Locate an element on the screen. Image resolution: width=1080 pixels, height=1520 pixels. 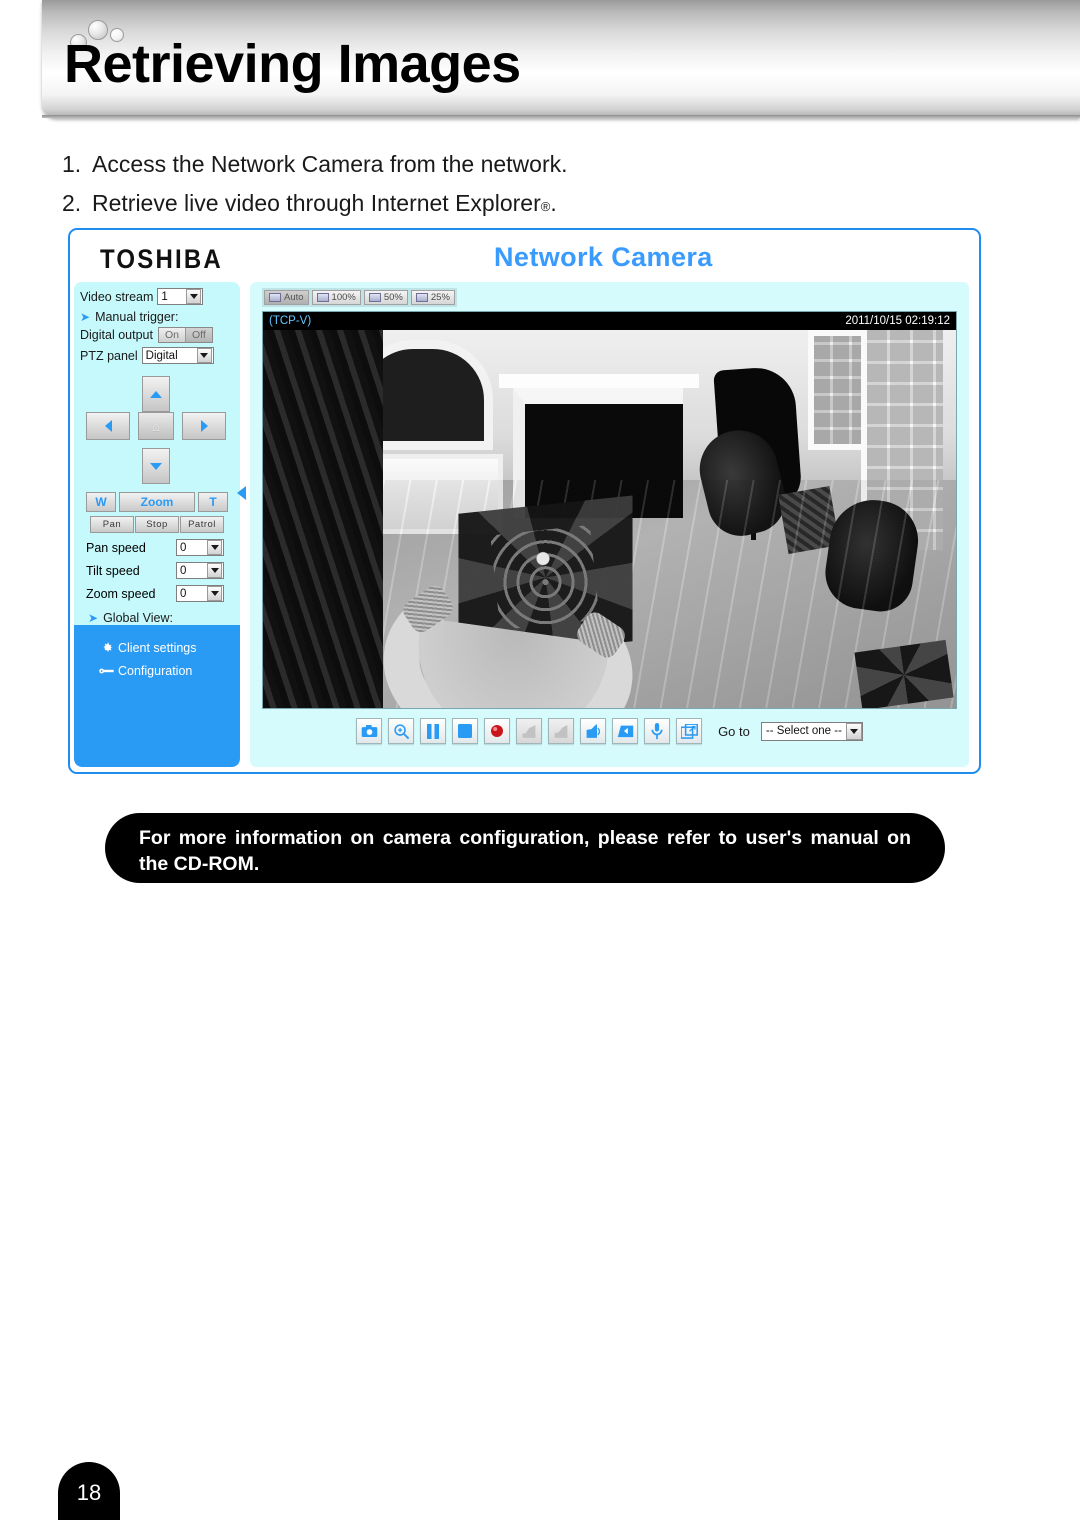
volume-mute-button is located at coordinates (529, 731).